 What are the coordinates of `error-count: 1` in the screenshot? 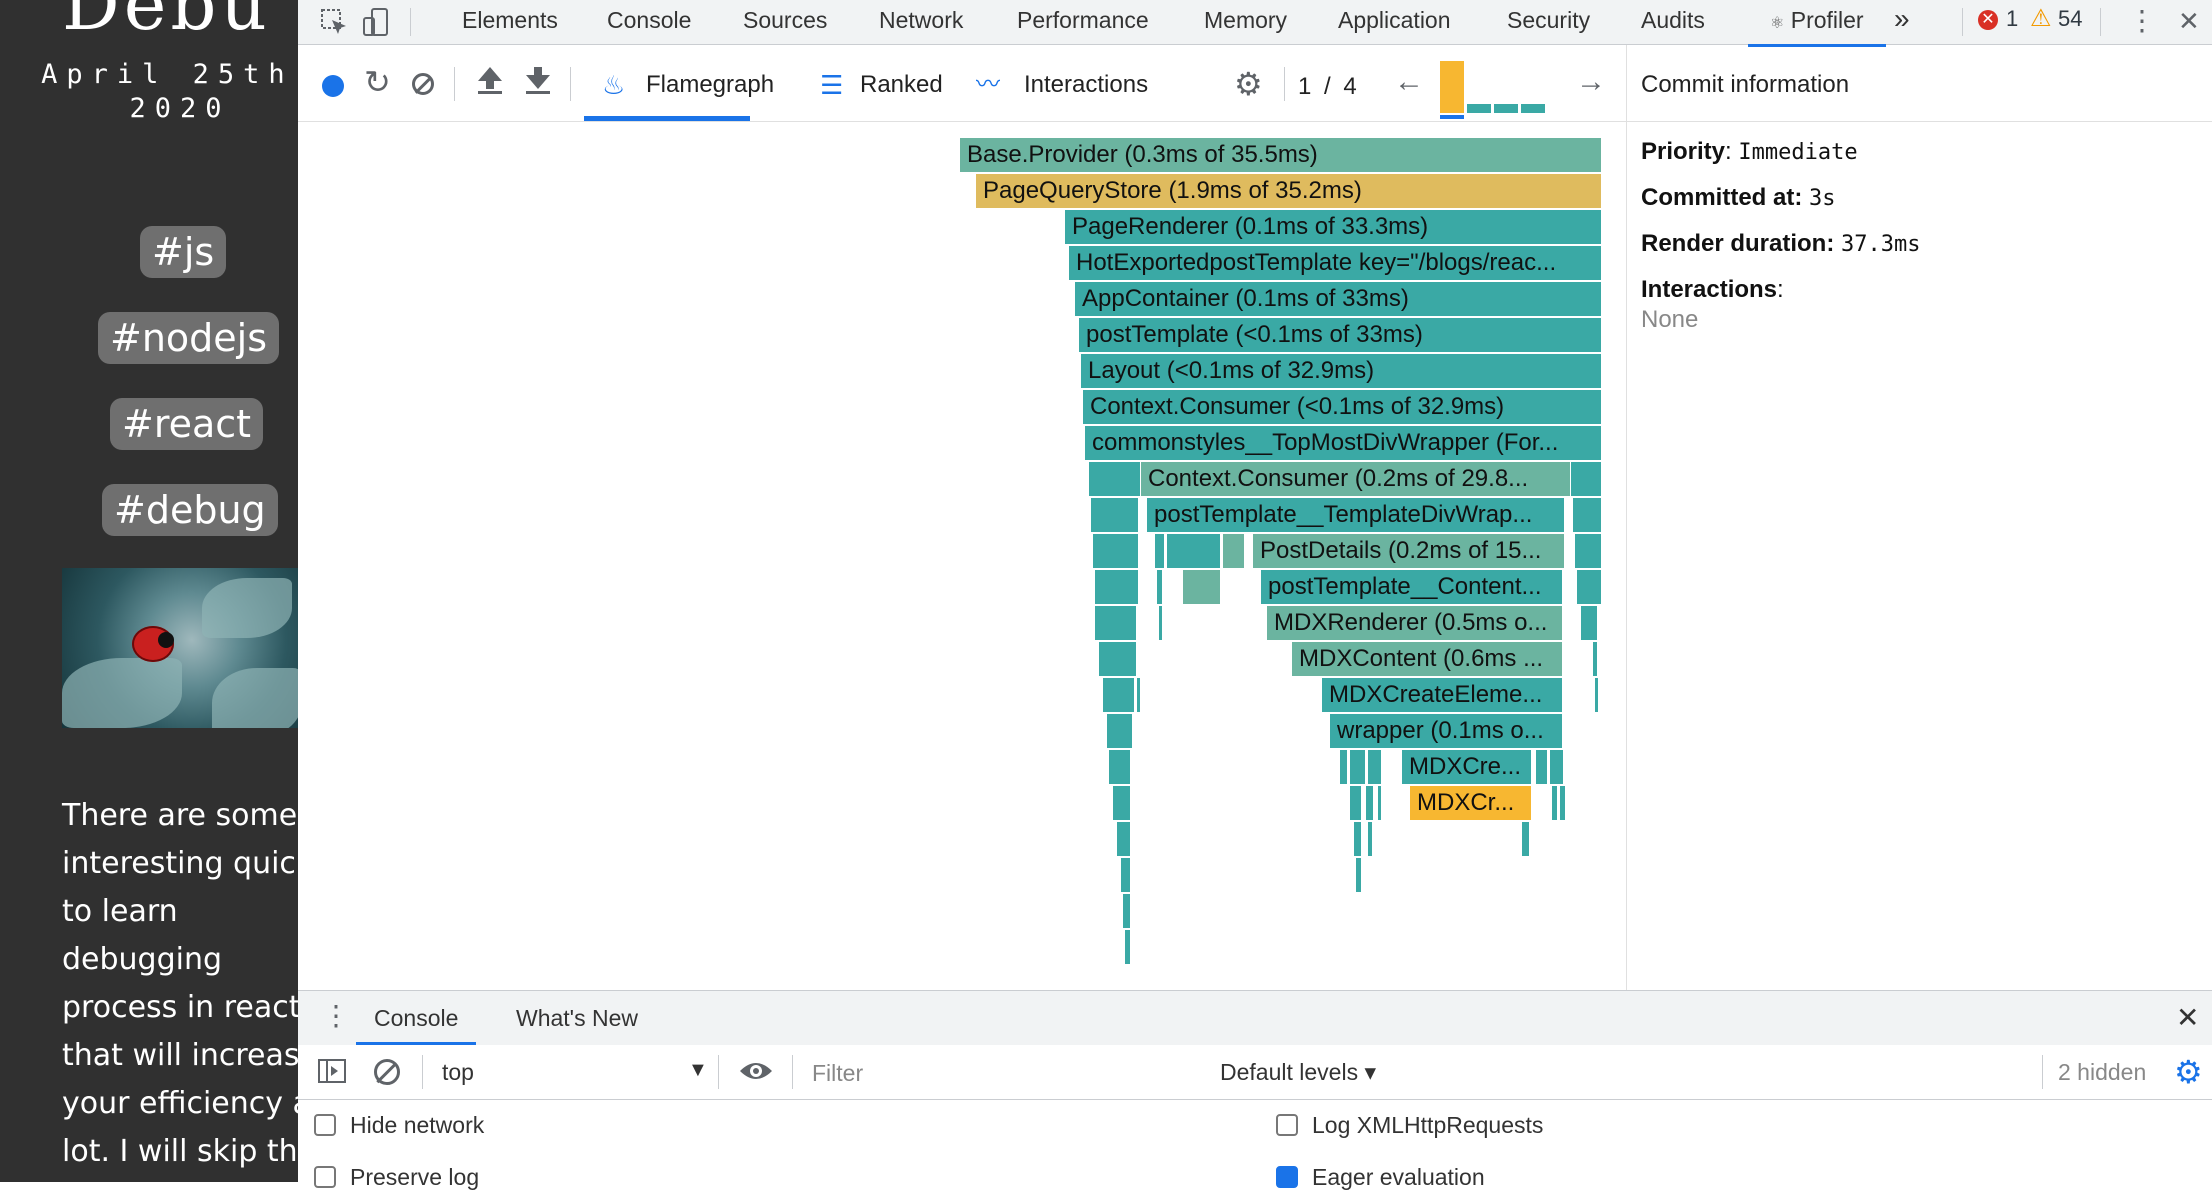 It's located at (2012, 19).